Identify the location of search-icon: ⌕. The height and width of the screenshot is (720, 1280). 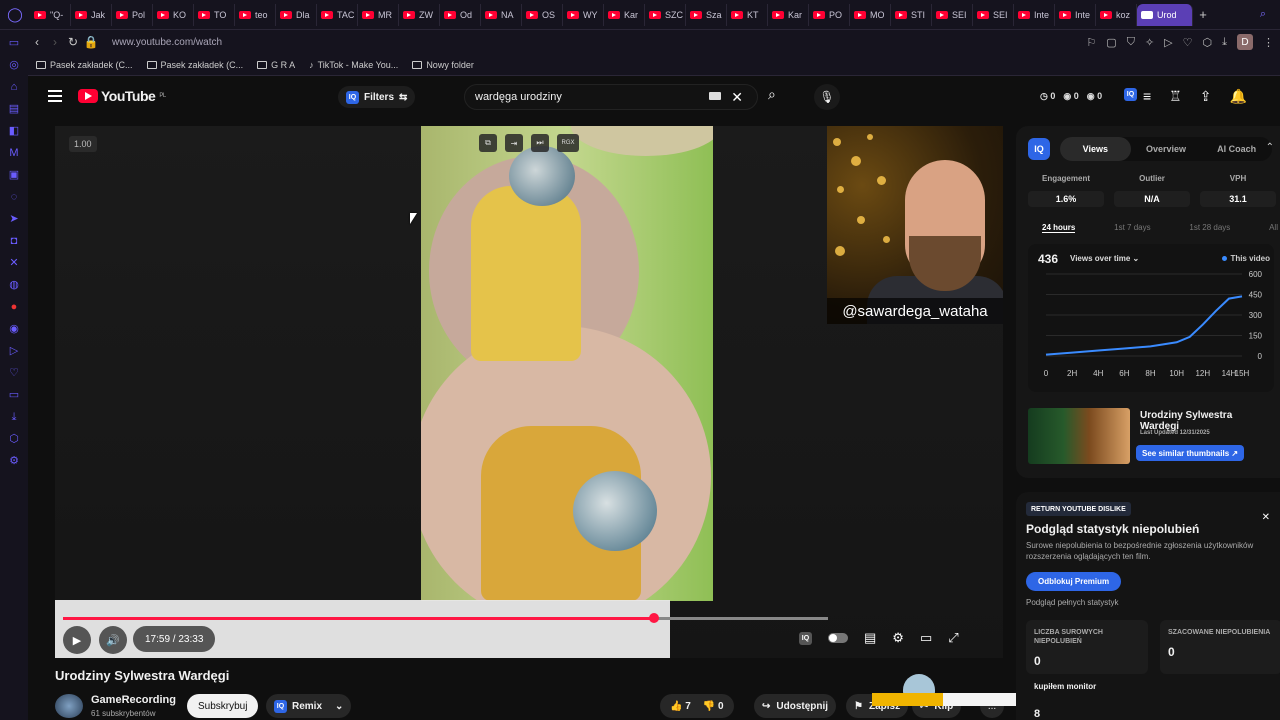
(772, 94).